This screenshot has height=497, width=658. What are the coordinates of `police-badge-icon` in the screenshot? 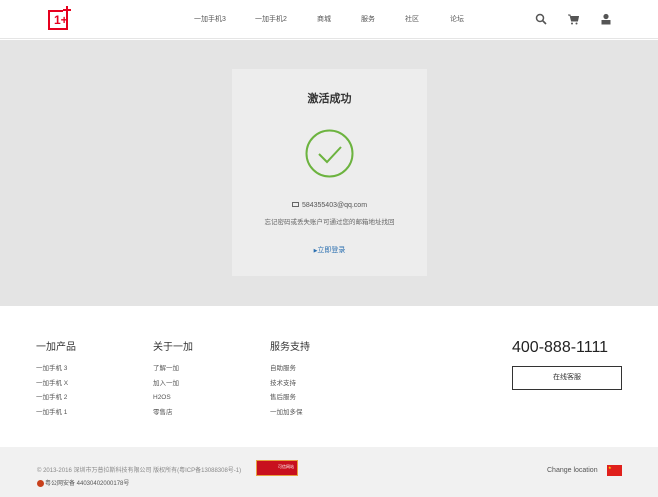 It's located at (40, 483).